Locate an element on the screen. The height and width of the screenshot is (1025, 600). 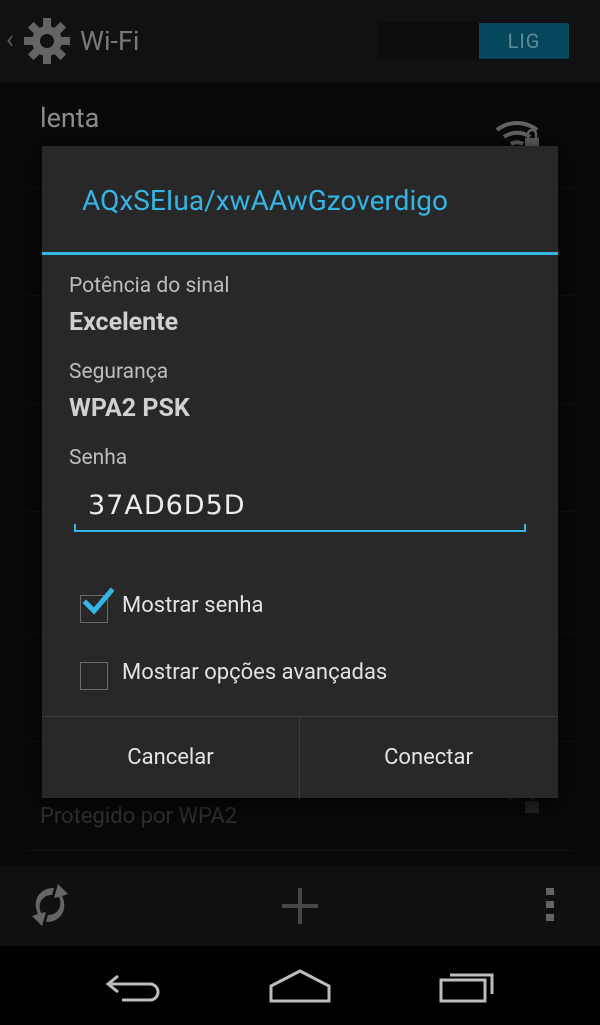
advanced-options-checkbox is located at coordinates (94, 676).